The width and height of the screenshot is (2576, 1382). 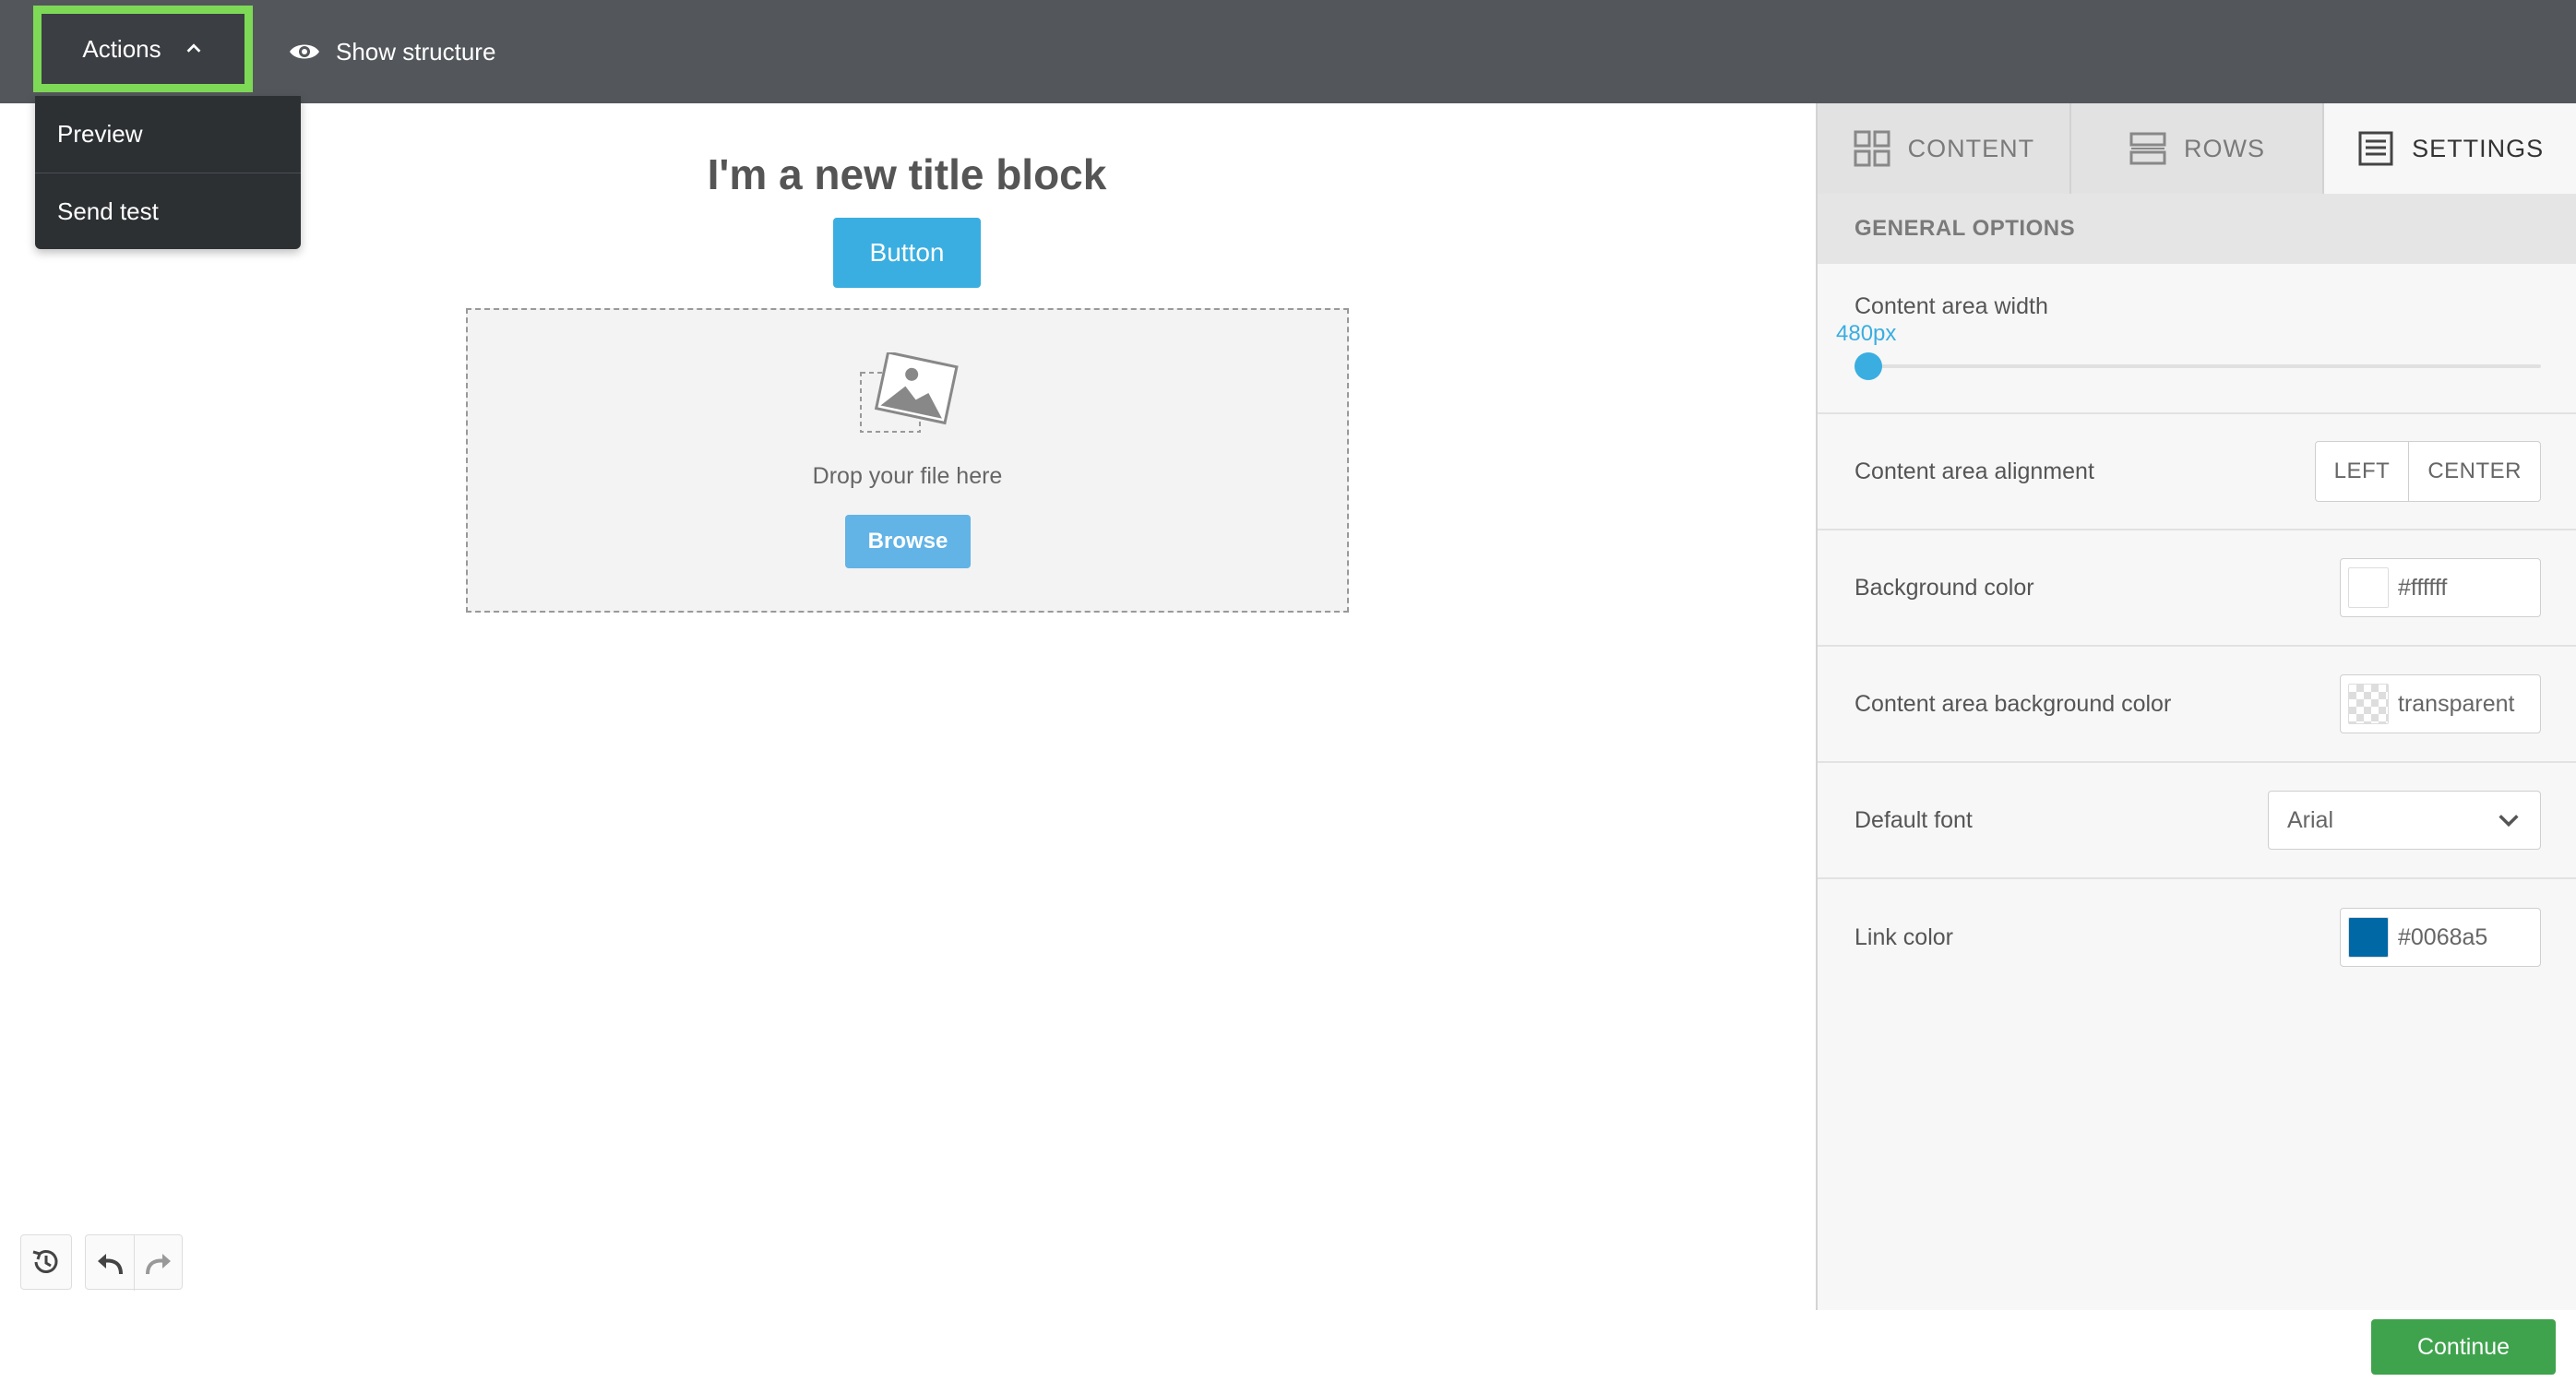 I want to click on background-color-row: Background color #ffffff, so click(x=2197, y=588).